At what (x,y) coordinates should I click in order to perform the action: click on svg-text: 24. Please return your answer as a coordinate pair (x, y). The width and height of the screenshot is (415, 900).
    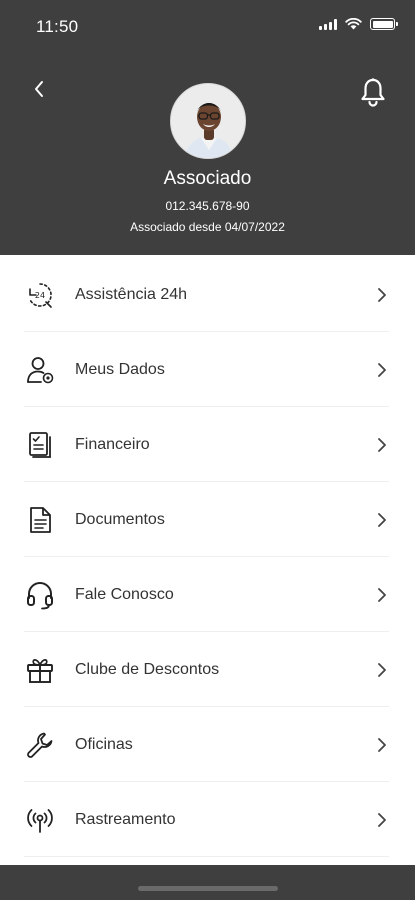
    Looking at the image, I should click on (40, 295).